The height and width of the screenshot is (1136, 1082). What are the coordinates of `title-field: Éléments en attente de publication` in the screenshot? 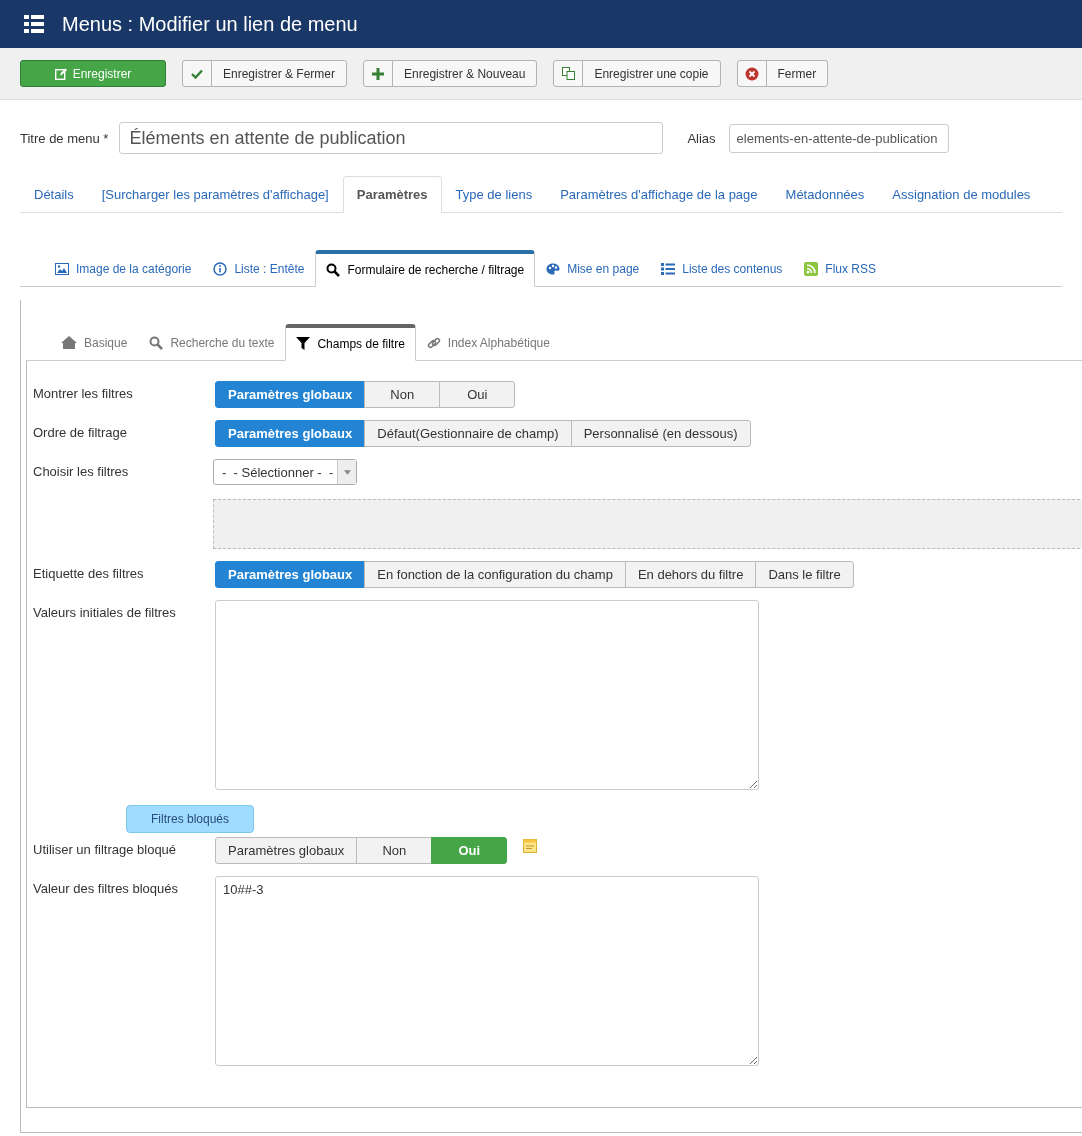 It's located at (391, 138).